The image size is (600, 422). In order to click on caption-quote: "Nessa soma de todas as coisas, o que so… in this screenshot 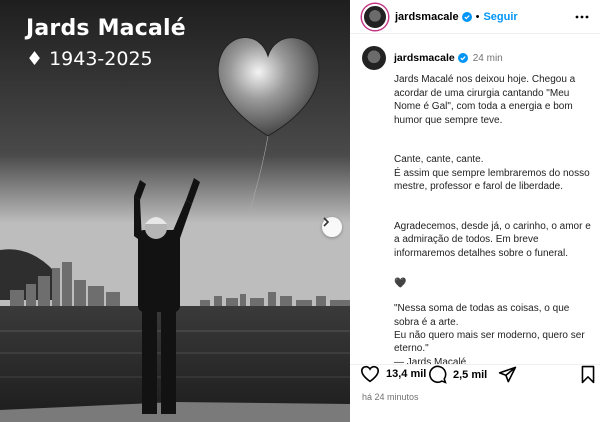, I will do `click(489, 335)`.